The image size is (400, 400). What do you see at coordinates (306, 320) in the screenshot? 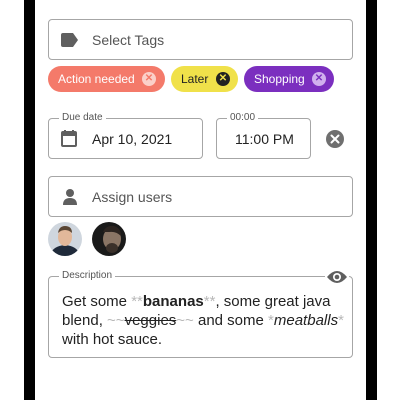
I see `desc-italic: meatballs` at bounding box center [306, 320].